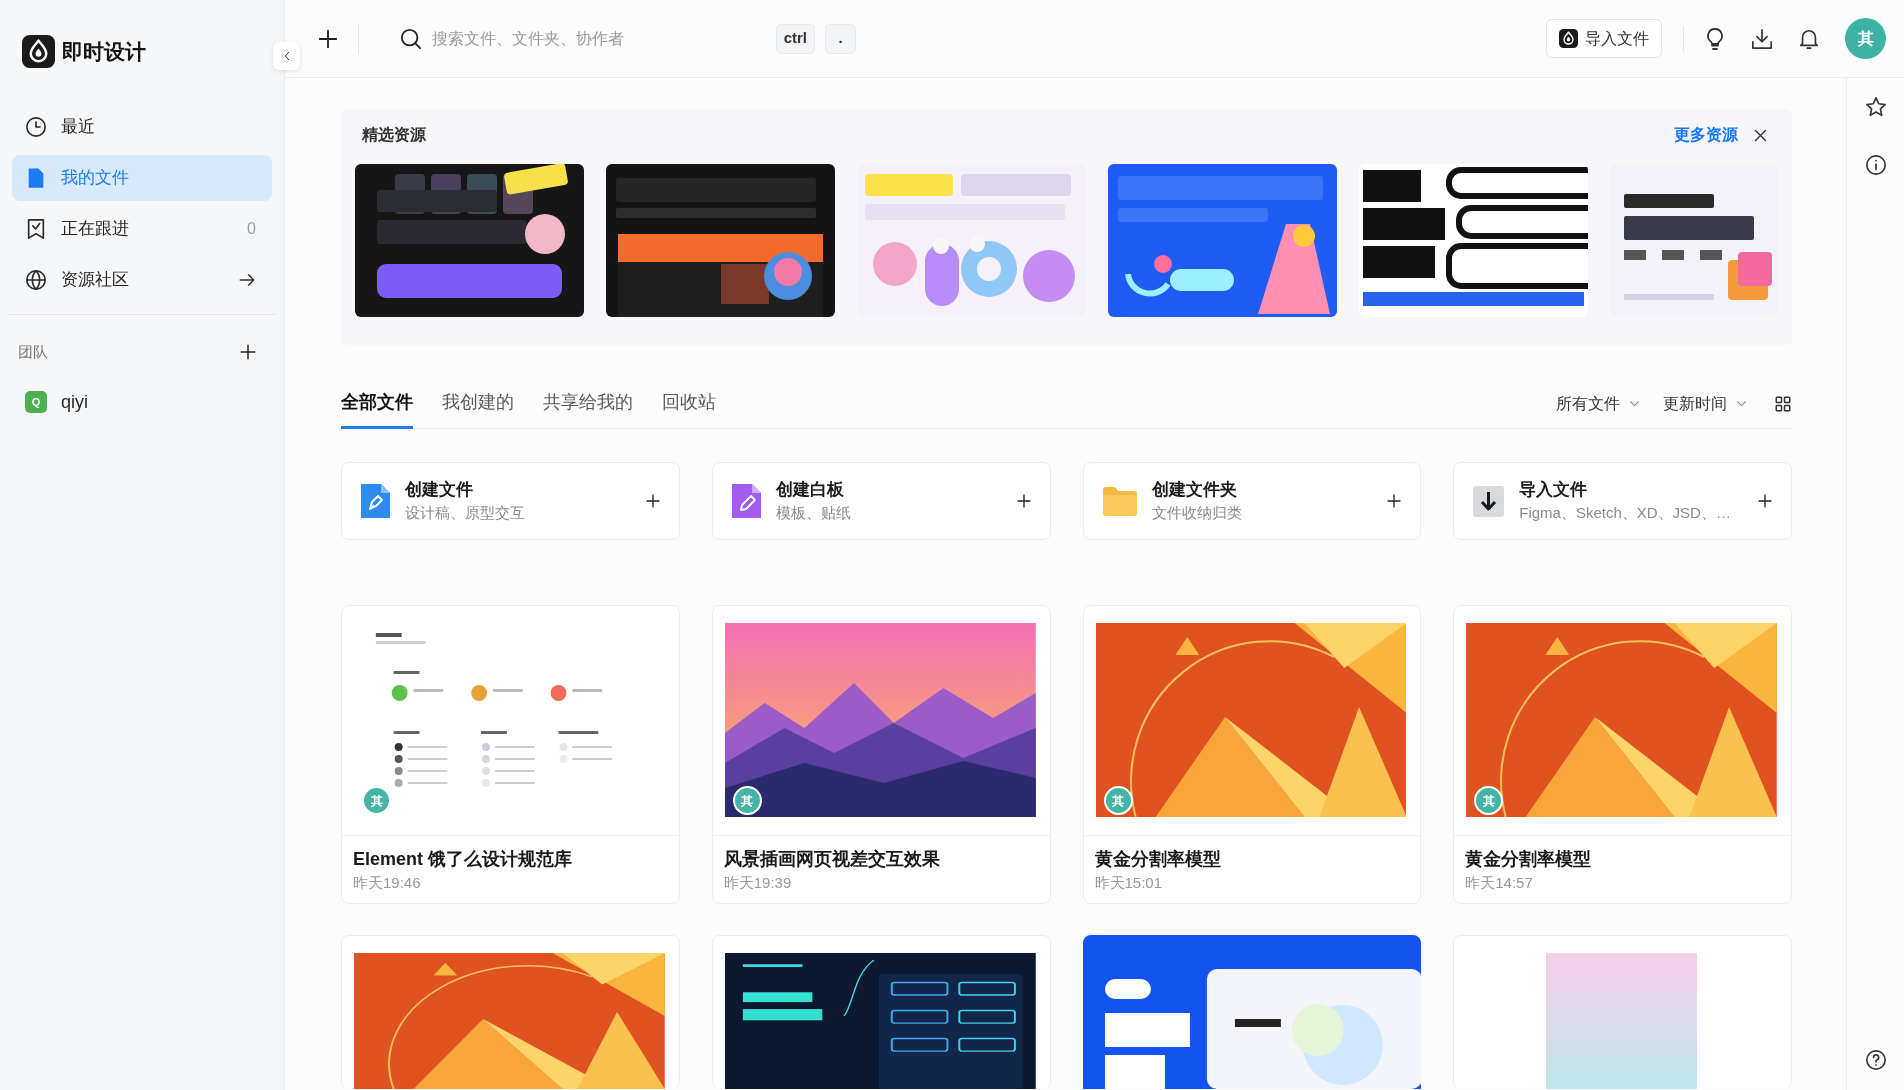 The image size is (1904, 1090). I want to click on follow-count: 0, so click(251, 229).